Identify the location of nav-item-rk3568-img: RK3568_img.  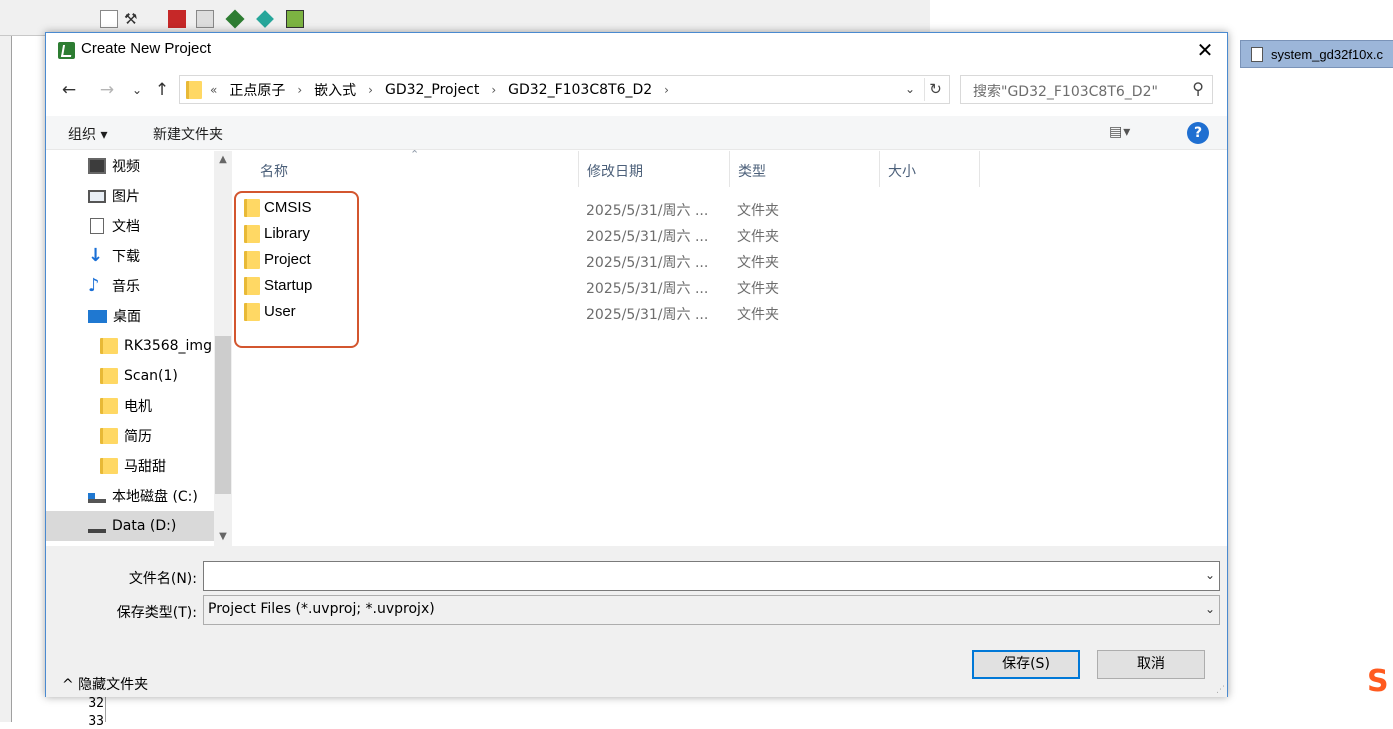
(130, 346).